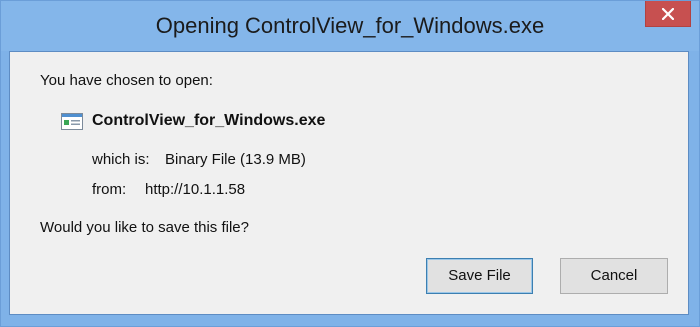  Describe the element at coordinates (235, 159) in the screenshot. I see `file-type-value: Binary File (13.9 MB)` at that location.